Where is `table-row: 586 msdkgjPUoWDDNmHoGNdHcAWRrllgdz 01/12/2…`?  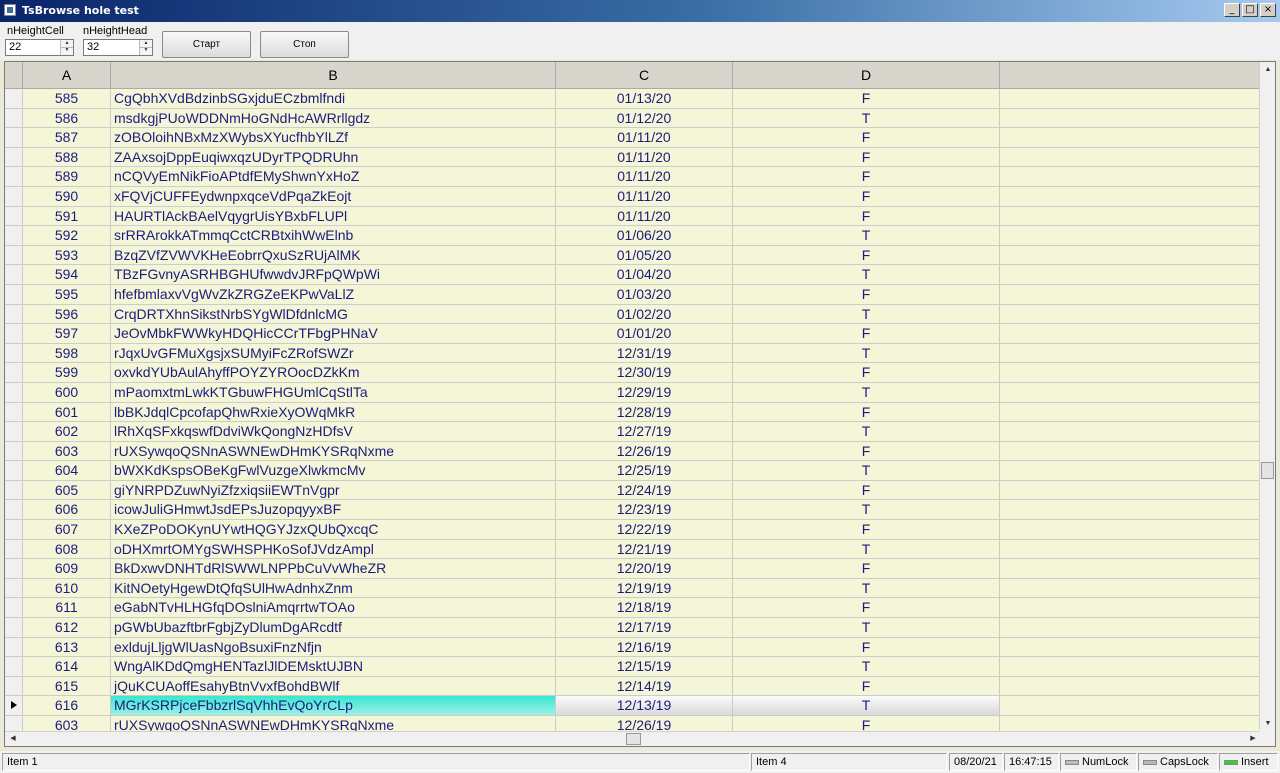
table-row: 586 msdkgjPUoWDDNmHoGNdHcAWRrllgdz 01/12/2… is located at coordinates (633, 118).